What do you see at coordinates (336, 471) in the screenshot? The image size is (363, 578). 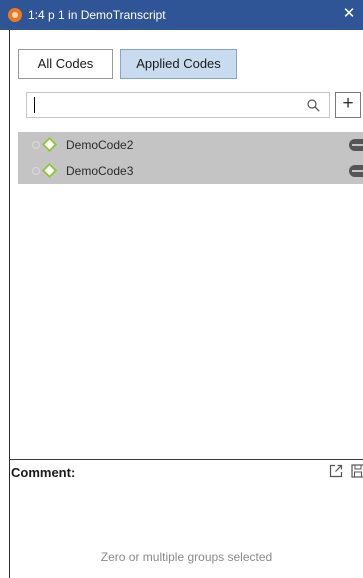 I see `open-external-icon` at bounding box center [336, 471].